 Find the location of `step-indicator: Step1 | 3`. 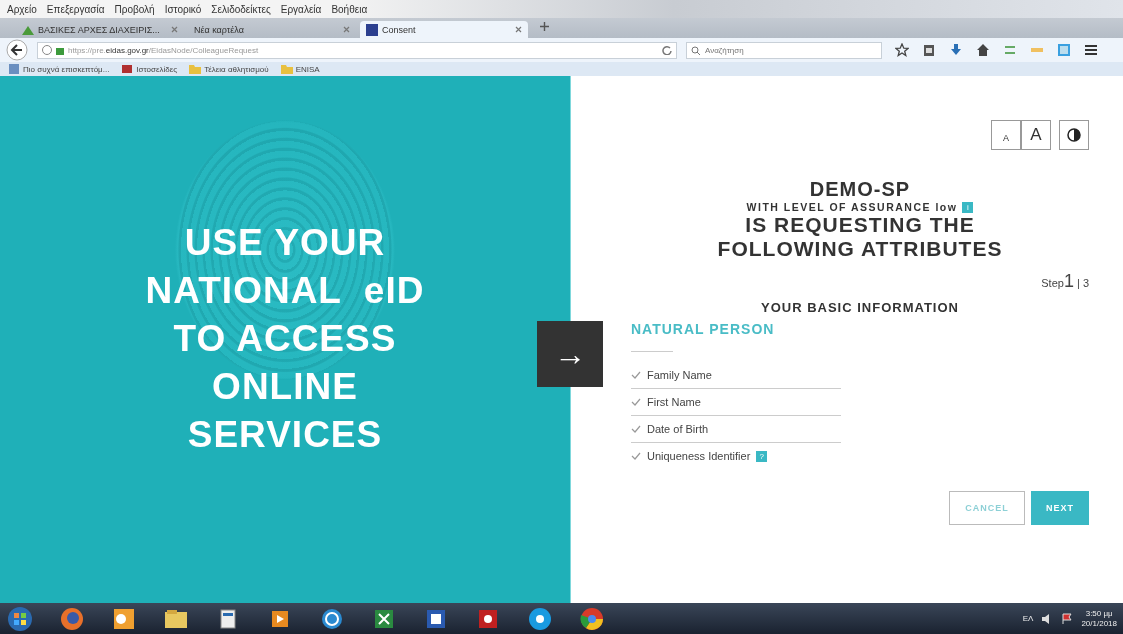

step-indicator: Step1 | 3 is located at coordinates (1065, 281).